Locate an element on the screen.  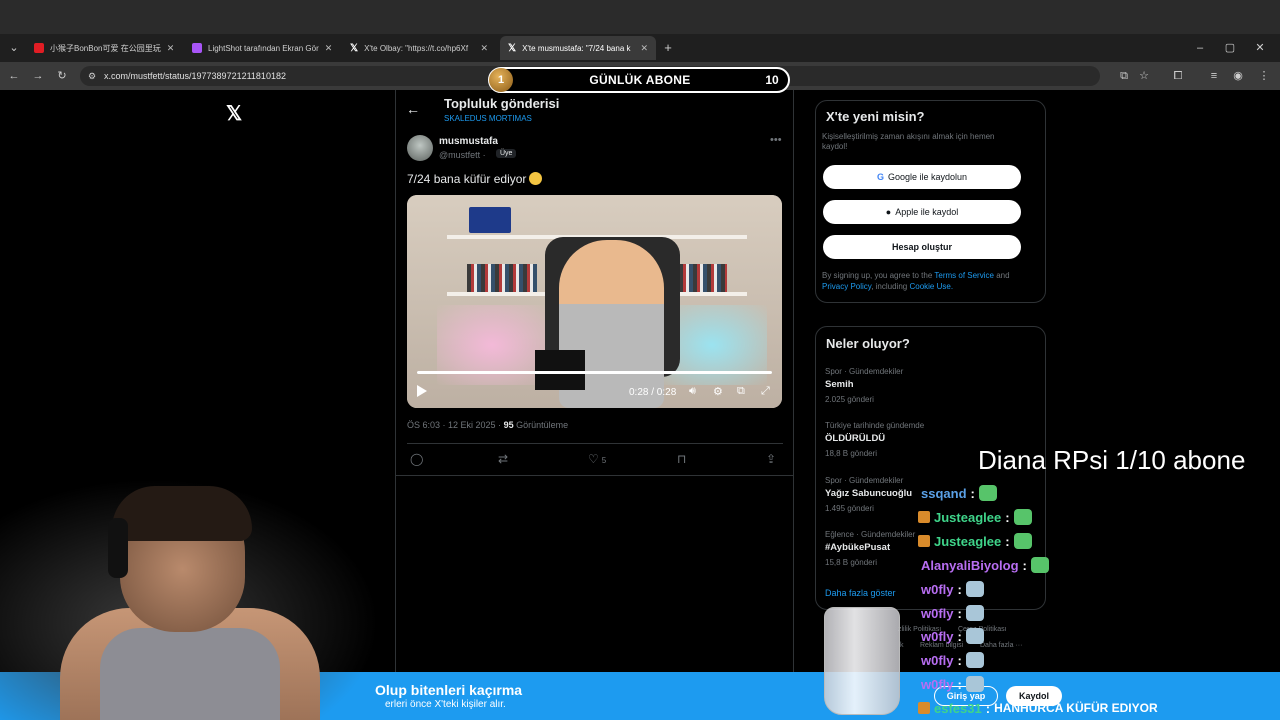
media-icon: ≡ is located at coordinates (1214, 76).